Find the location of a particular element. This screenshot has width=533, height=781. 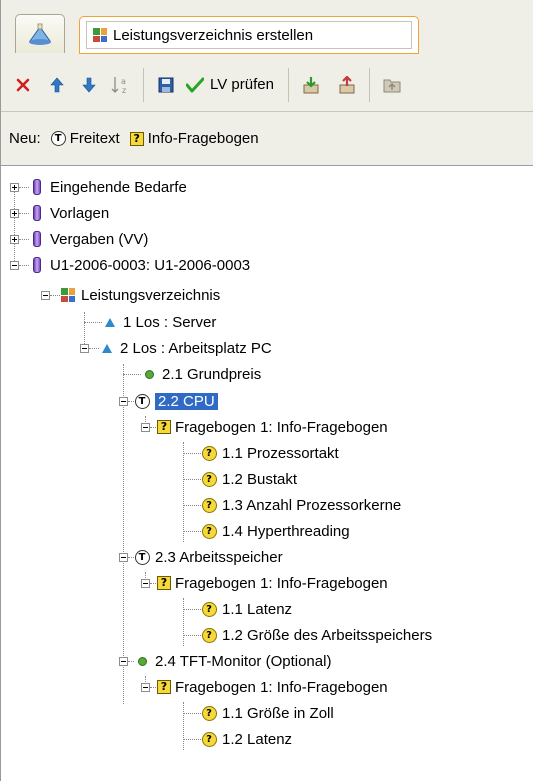

tree-node-fragebogen-tft: ? Fragebogen 1: Info-Fragebogen is located at coordinates (264, 687).